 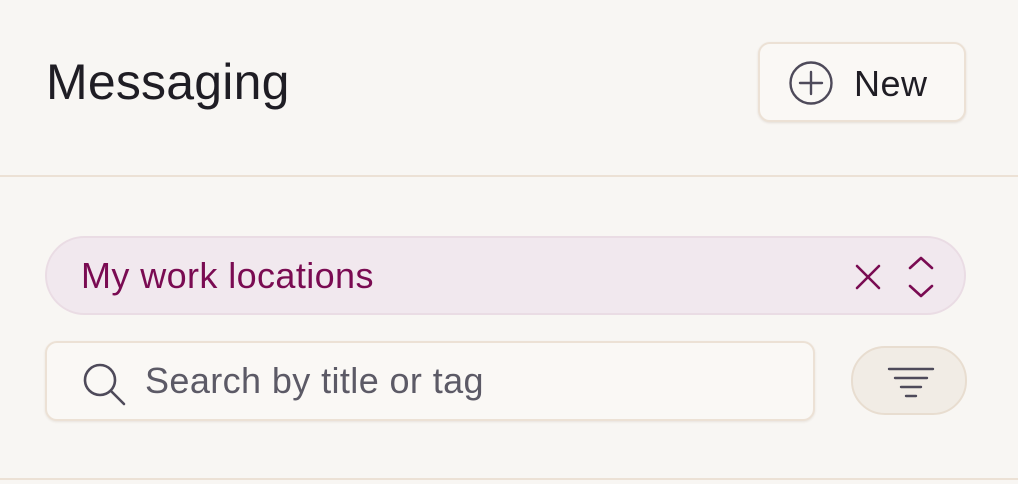 What do you see at coordinates (465, 381) in the screenshot?
I see `search-input` at bounding box center [465, 381].